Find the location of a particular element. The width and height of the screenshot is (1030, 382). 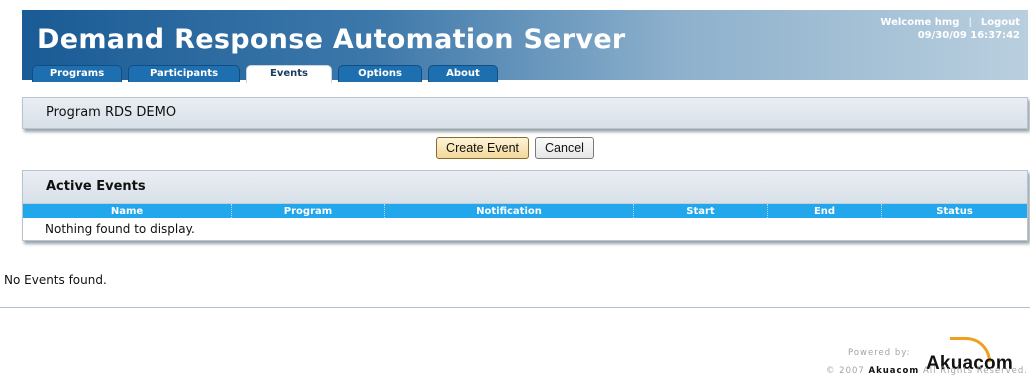

cancel-button: Cancel is located at coordinates (564, 148).